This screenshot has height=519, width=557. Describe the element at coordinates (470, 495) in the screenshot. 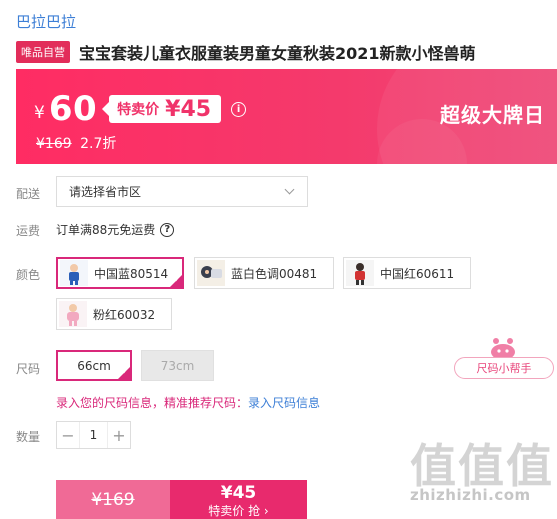

I see `watermark-url: zhizhizhi.com` at that location.